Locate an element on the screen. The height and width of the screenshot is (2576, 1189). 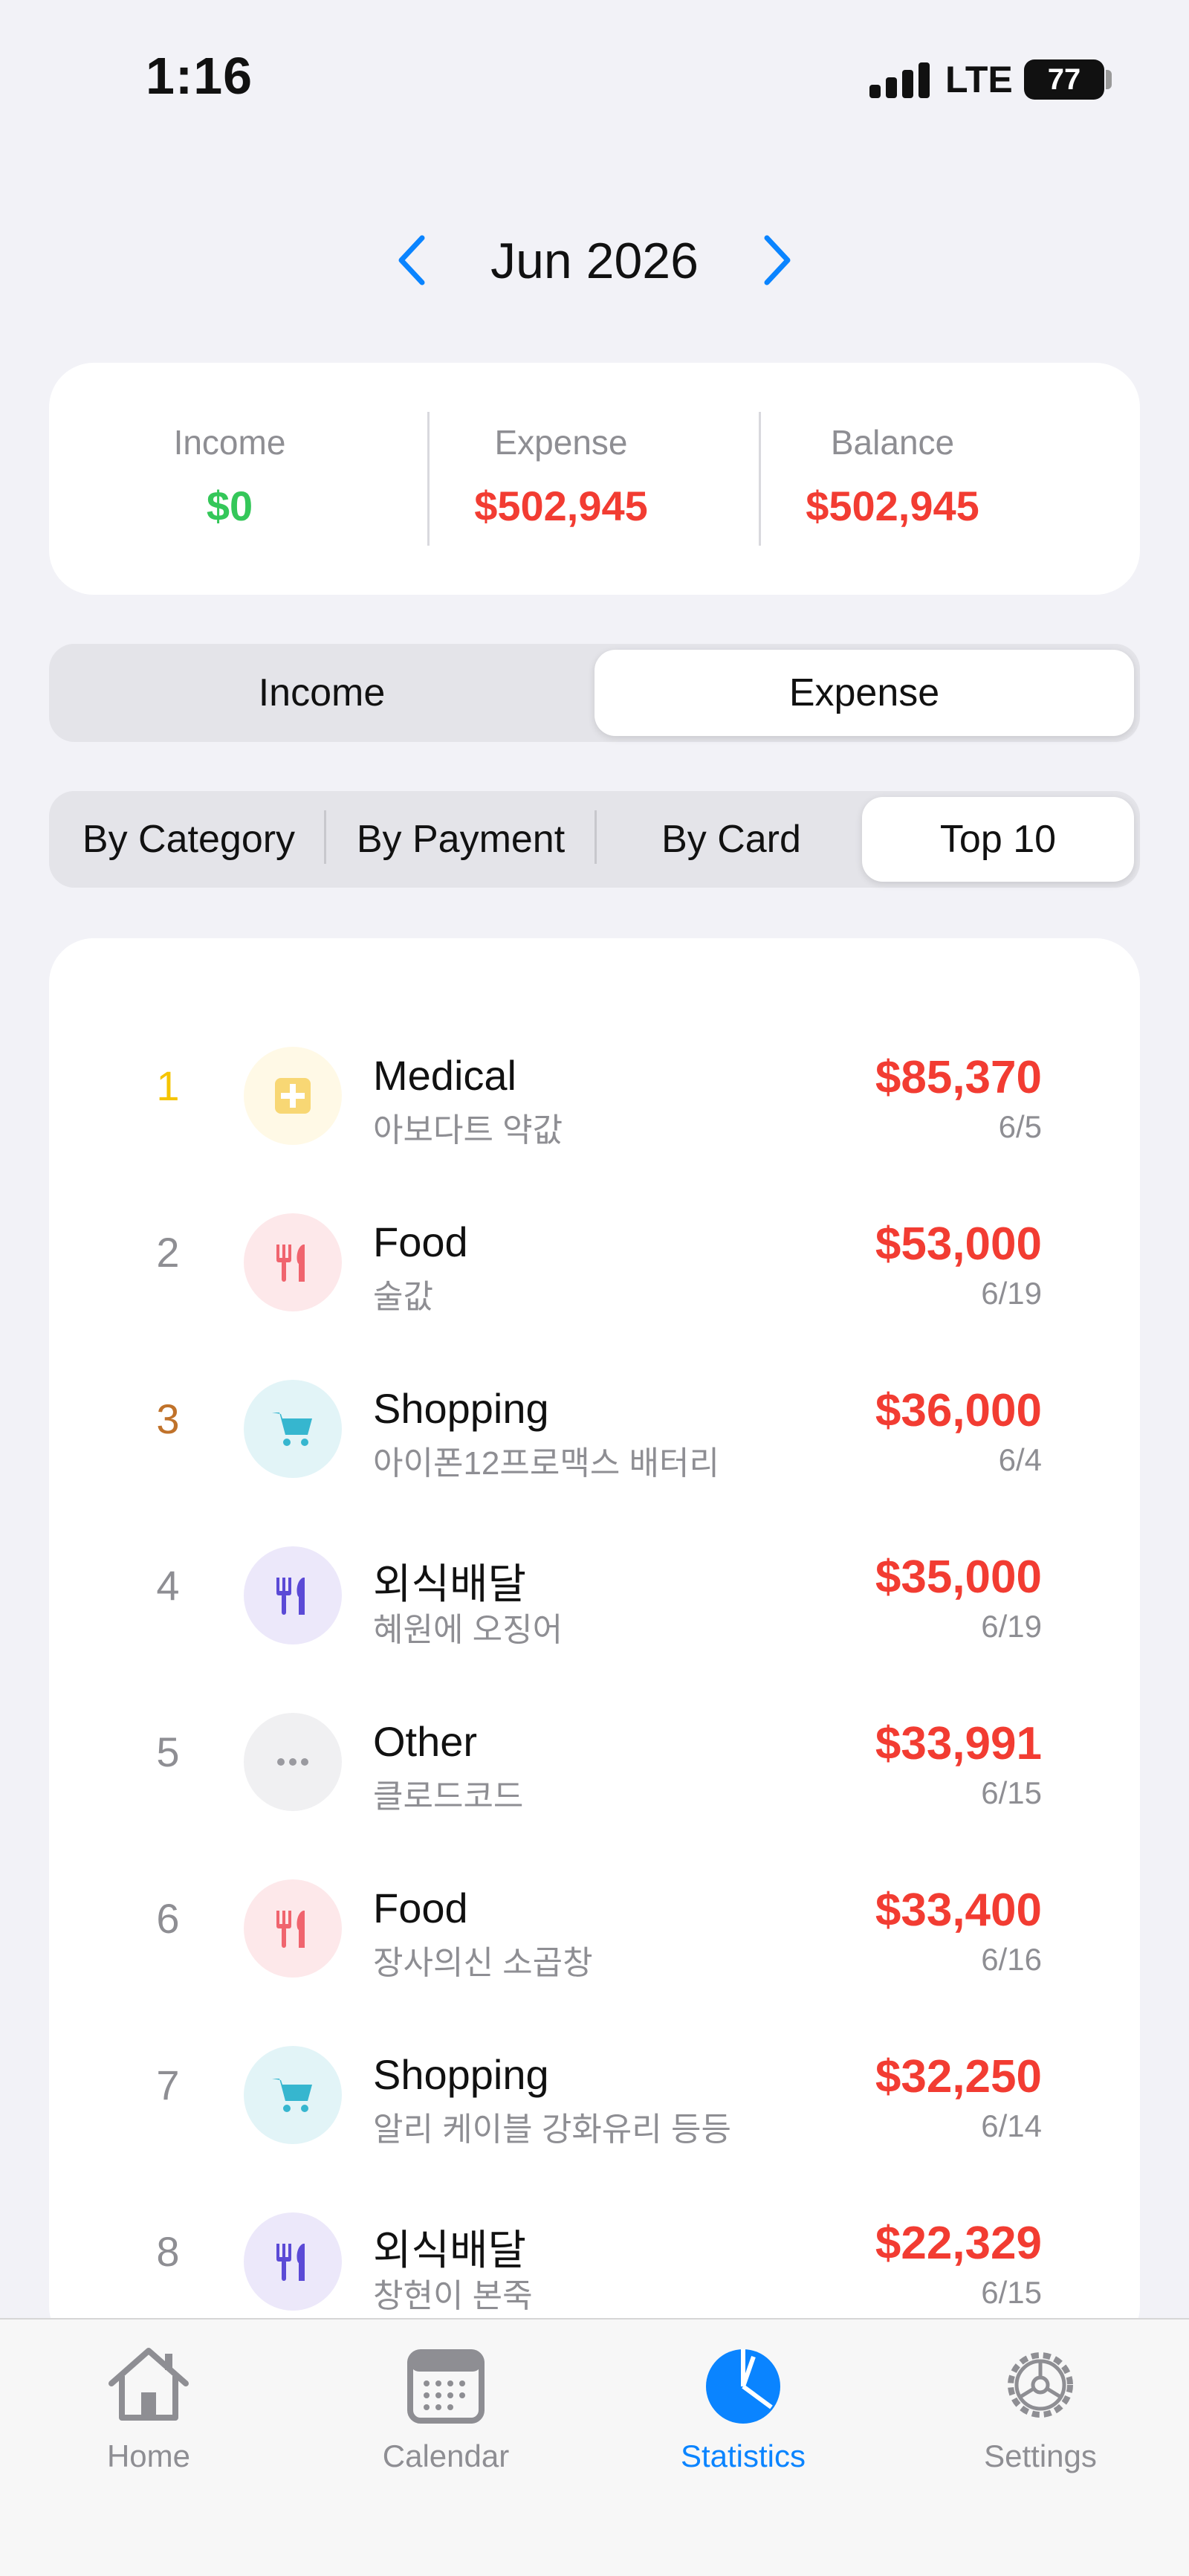
category-name: Other is located at coordinates (425, 1741).